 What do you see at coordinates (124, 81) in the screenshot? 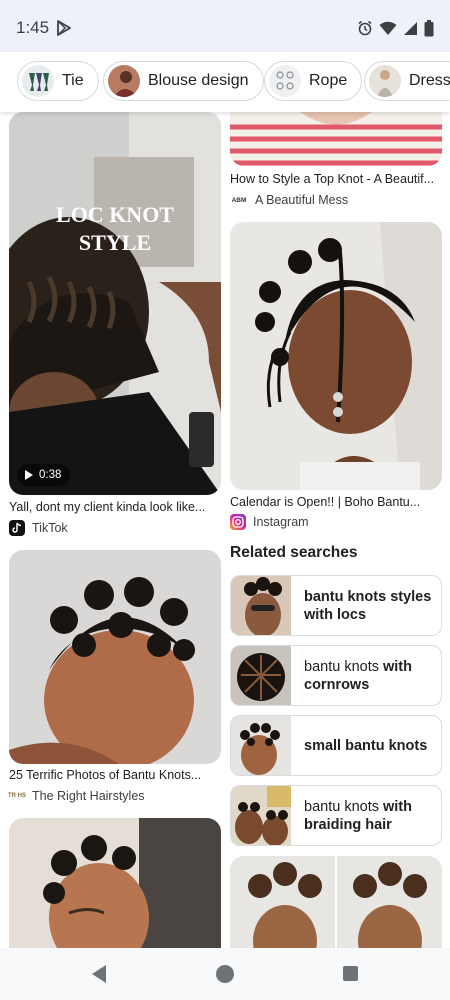
I see `blouse-thumb` at bounding box center [124, 81].